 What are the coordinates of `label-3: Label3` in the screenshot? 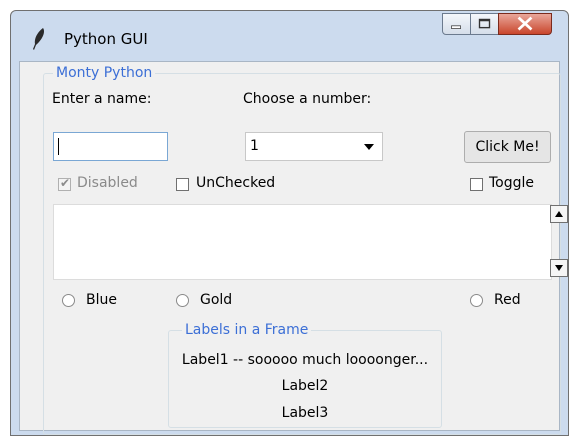 It's located at (305, 413).